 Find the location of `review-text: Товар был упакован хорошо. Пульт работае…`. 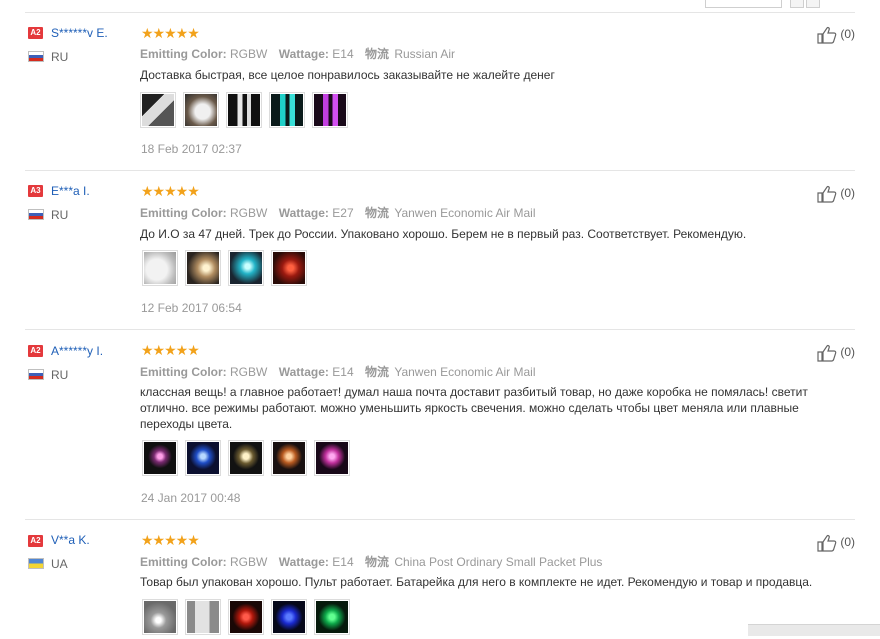

review-text: Товар был упакован хорошо. Пульт работае… is located at coordinates (476, 582).